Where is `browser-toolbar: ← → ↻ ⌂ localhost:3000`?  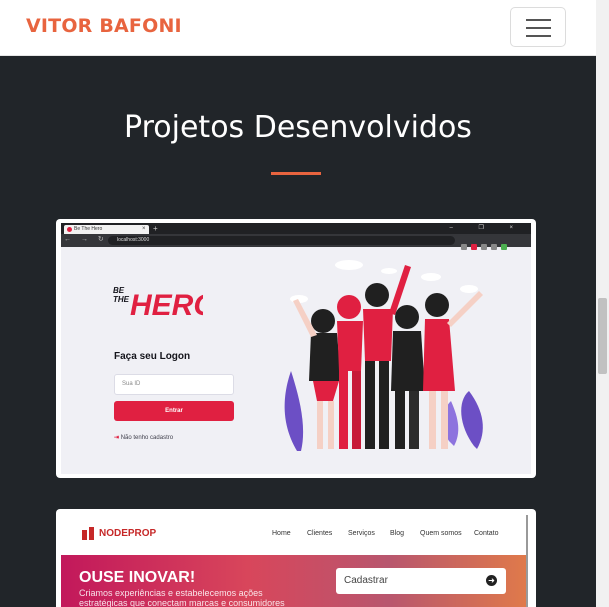 browser-toolbar: ← → ↻ ⌂ localhost:3000 is located at coordinates (296, 242).